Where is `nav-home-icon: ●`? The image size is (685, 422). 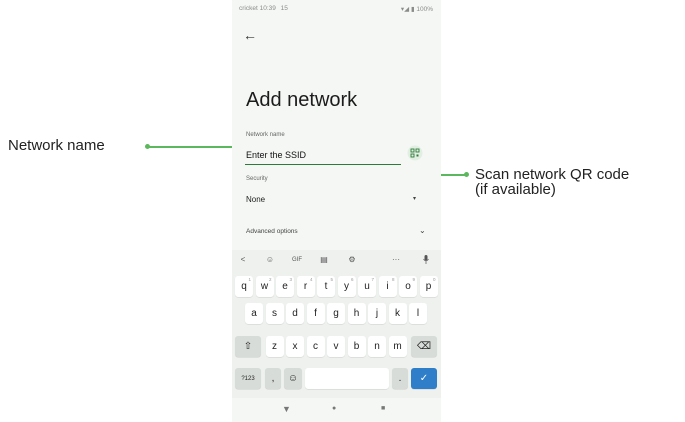 nav-home-icon: ● is located at coordinates (334, 408).